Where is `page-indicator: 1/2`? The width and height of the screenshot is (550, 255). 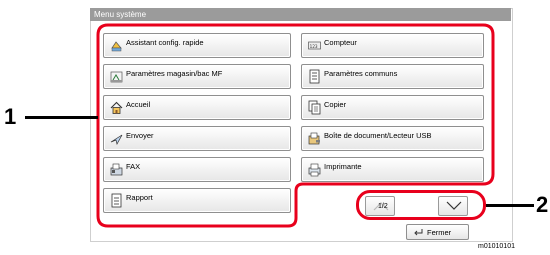
page-indicator: 1/2 is located at coordinates (383, 206).